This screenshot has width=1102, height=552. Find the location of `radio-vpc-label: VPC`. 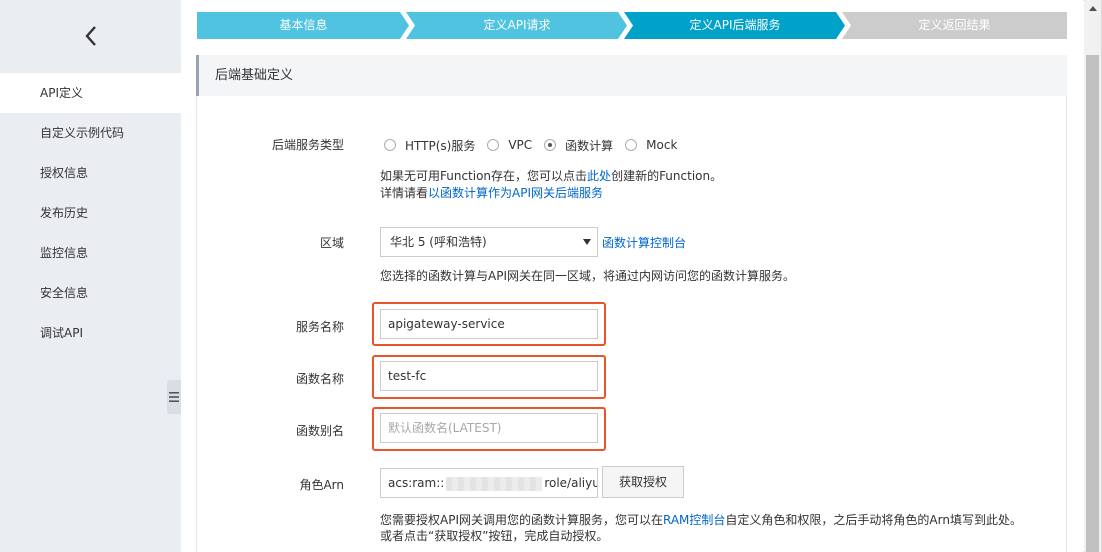

radio-vpc-label: VPC is located at coordinates (520, 145).